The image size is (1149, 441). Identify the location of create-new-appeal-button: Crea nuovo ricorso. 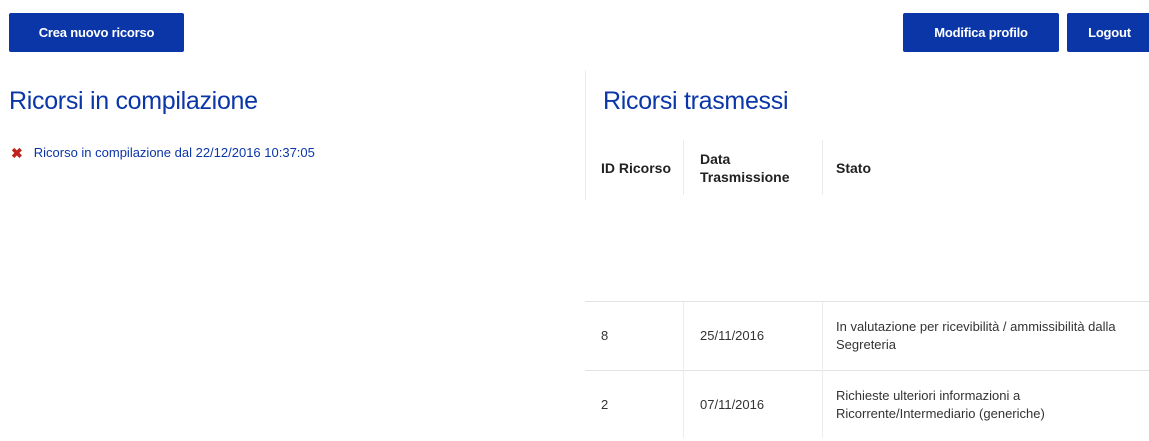
(96, 32).